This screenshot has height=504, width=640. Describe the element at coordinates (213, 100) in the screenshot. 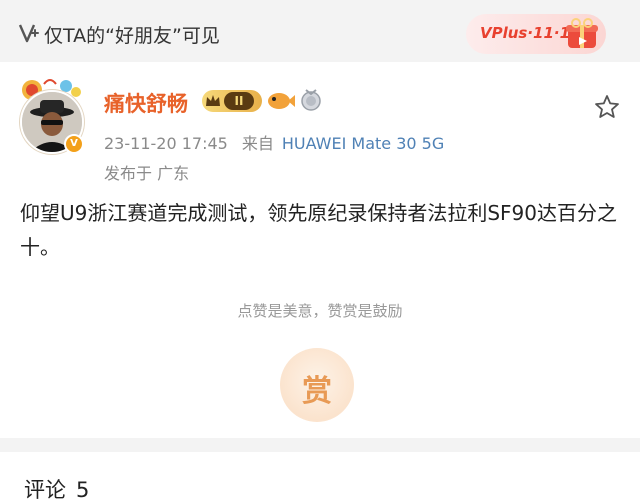

I see `crown-icon` at that location.